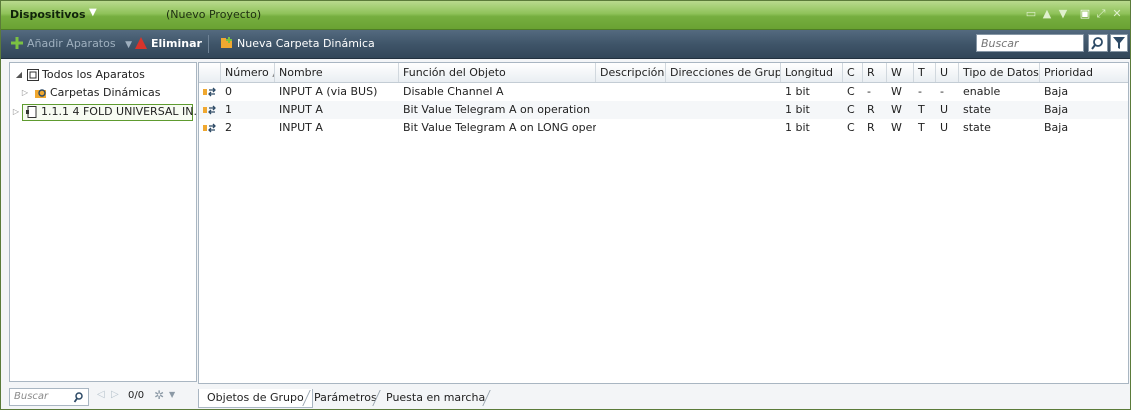 This screenshot has width=1131, height=410. What do you see at coordinates (176, 43) in the screenshot?
I see `delete-label: Eliminar` at bounding box center [176, 43].